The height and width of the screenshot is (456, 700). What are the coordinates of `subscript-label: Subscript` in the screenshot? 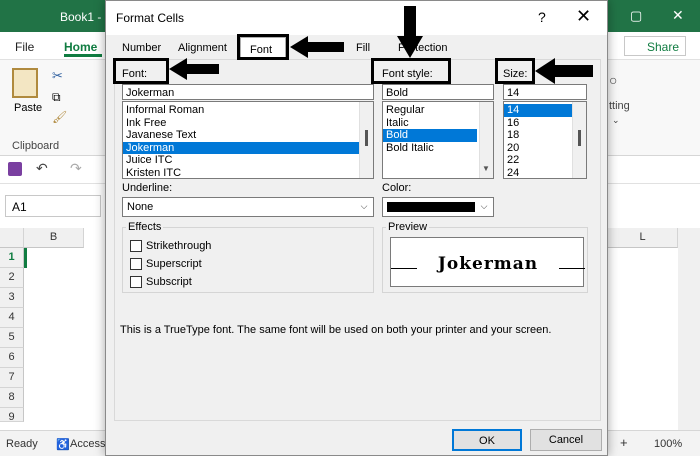 It's located at (169, 282).